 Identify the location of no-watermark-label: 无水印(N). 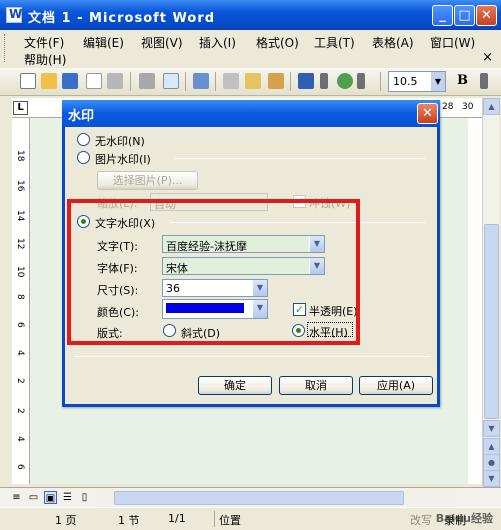
(120, 141).